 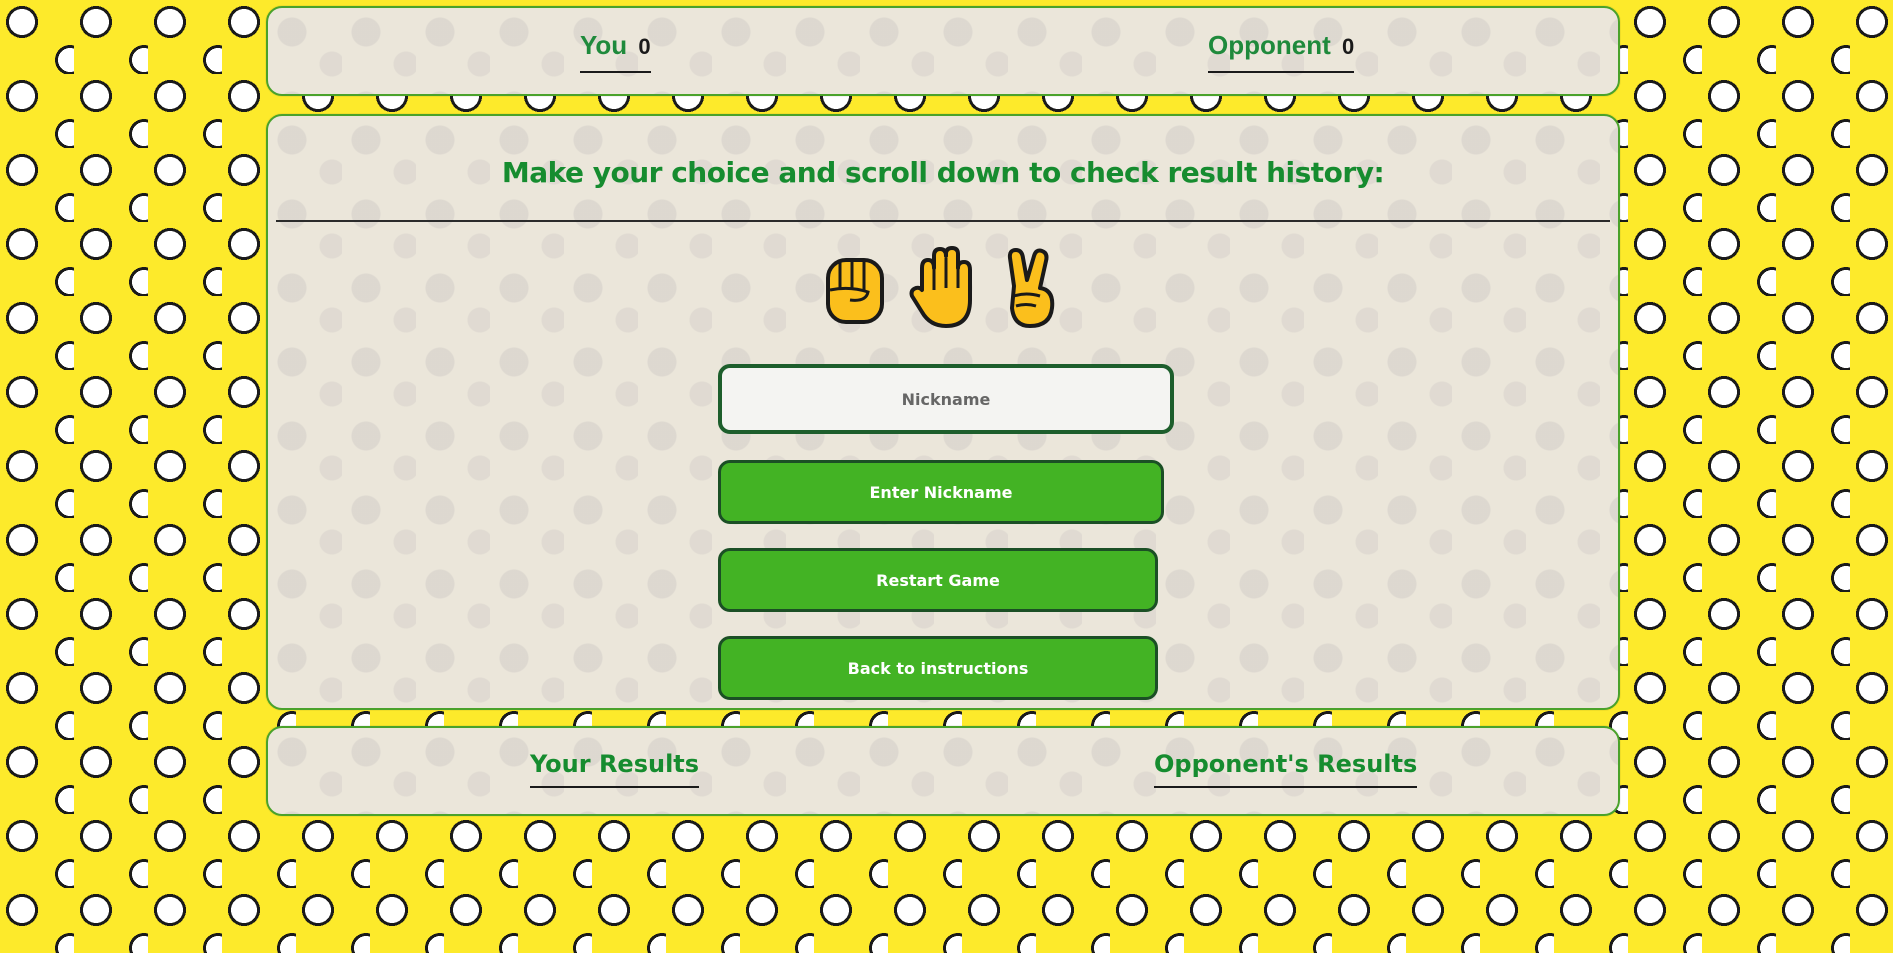 I want to click on rock-fist-icon, so click(x=855, y=291).